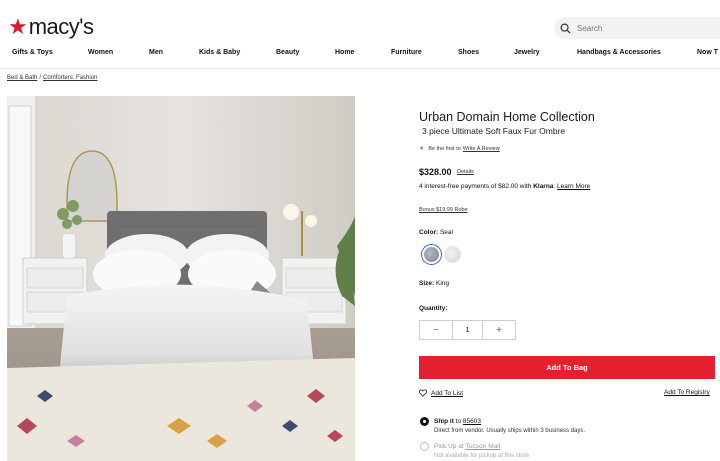  I want to click on color-swatch-white, so click(452, 254).